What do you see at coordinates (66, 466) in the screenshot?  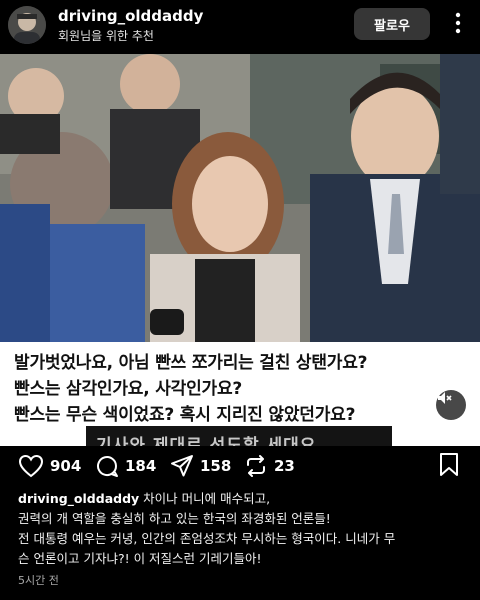 I see `like-count: 904` at bounding box center [66, 466].